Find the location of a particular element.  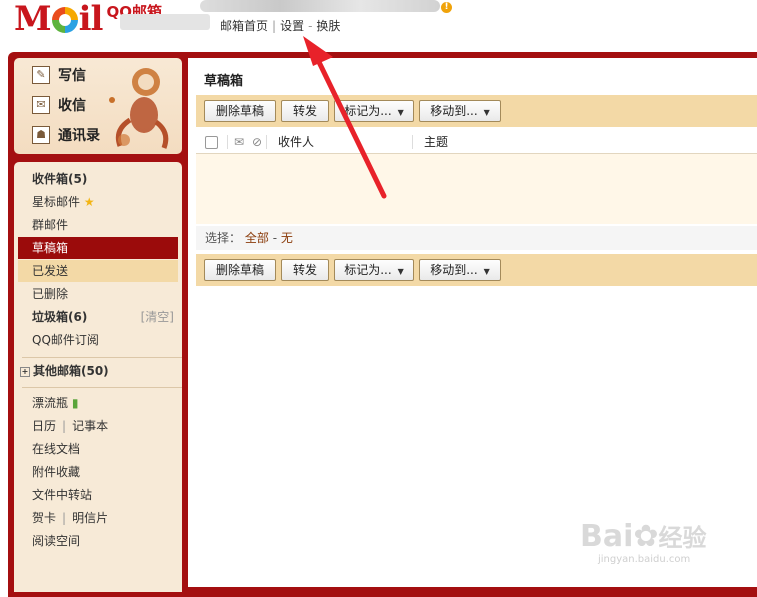

compose-label: 写信 is located at coordinates (72, 76).